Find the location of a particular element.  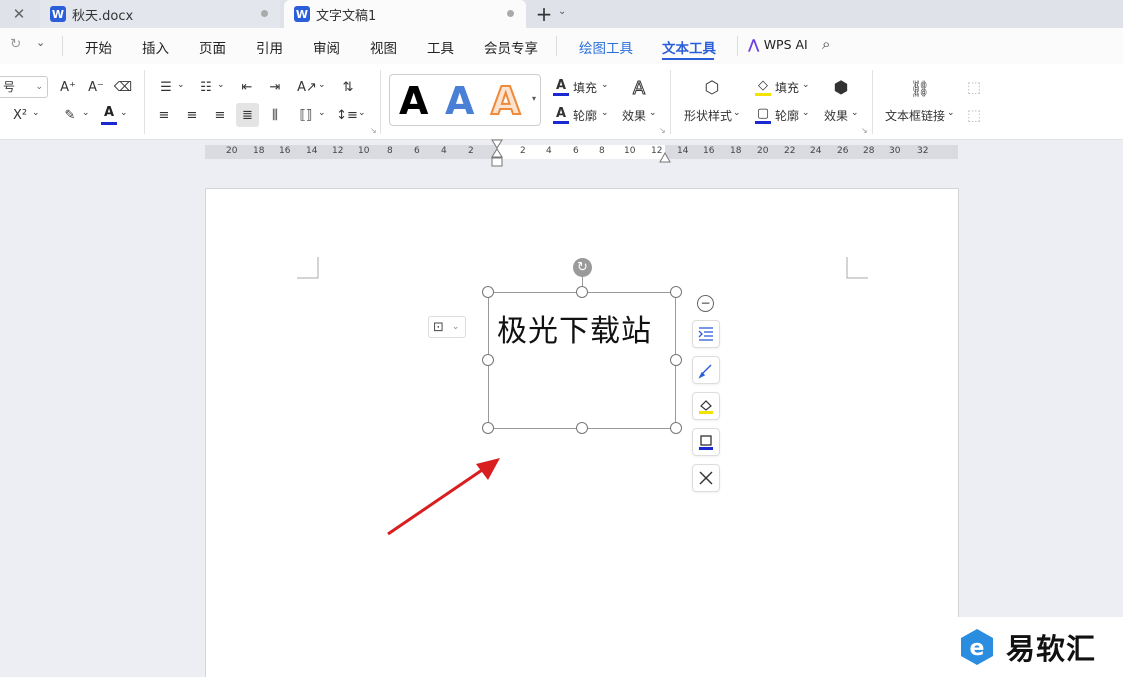

text-layout-button is located at coordinates (706, 334).